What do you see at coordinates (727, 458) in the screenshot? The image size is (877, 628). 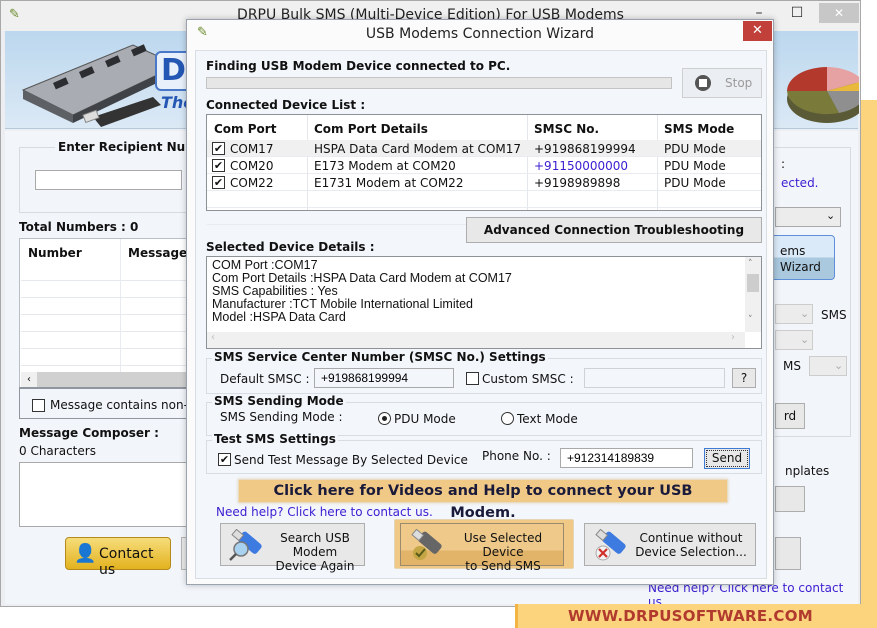 I see `send-test-button: Send` at bounding box center [727, 458].